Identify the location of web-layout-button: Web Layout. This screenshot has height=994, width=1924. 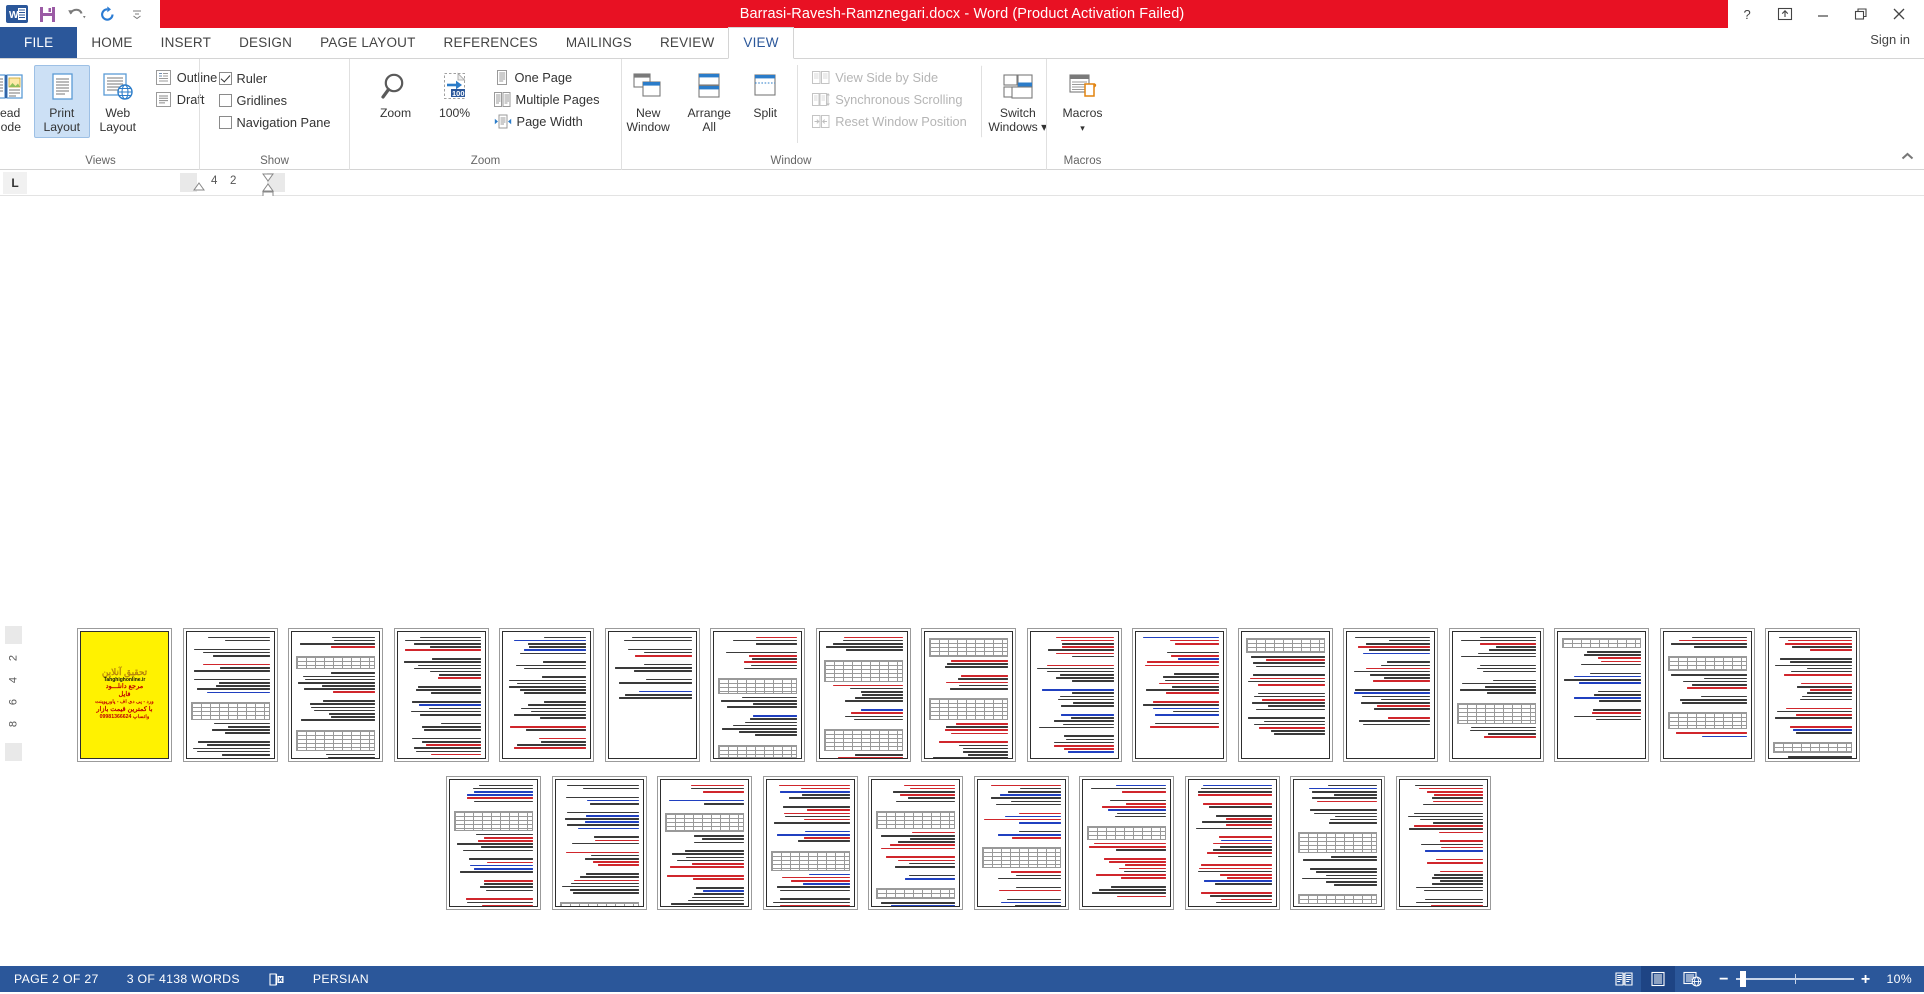
(118, 101).